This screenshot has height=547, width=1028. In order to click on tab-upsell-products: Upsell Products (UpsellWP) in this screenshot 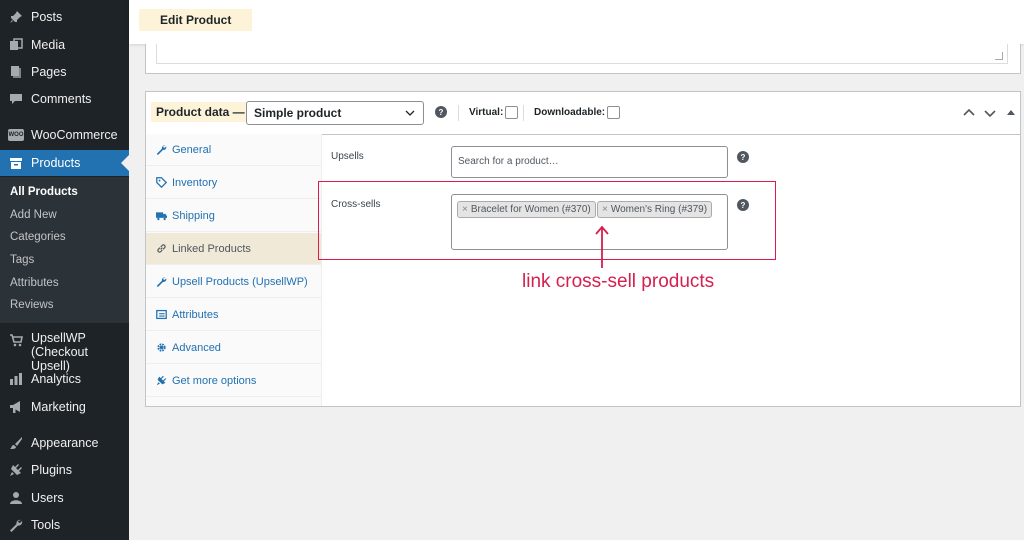, I will do `click(233, 282)`.